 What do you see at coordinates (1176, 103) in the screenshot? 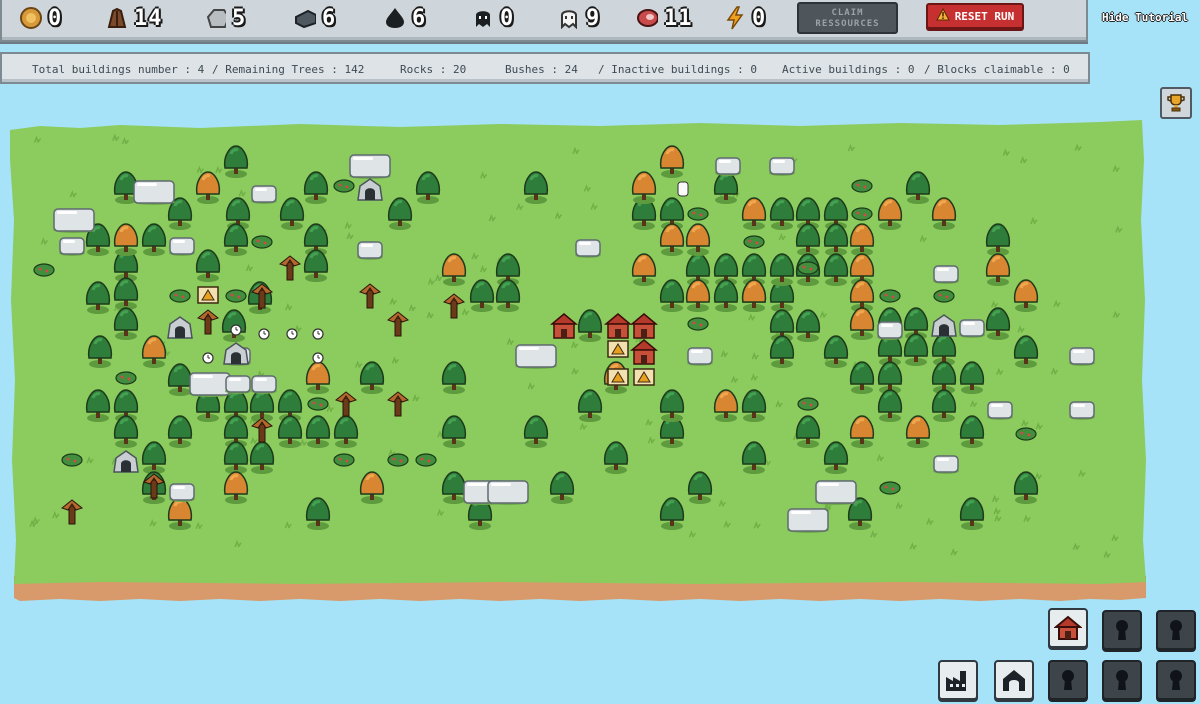
I see `achievements-button` at bounding box center [1176, 103].